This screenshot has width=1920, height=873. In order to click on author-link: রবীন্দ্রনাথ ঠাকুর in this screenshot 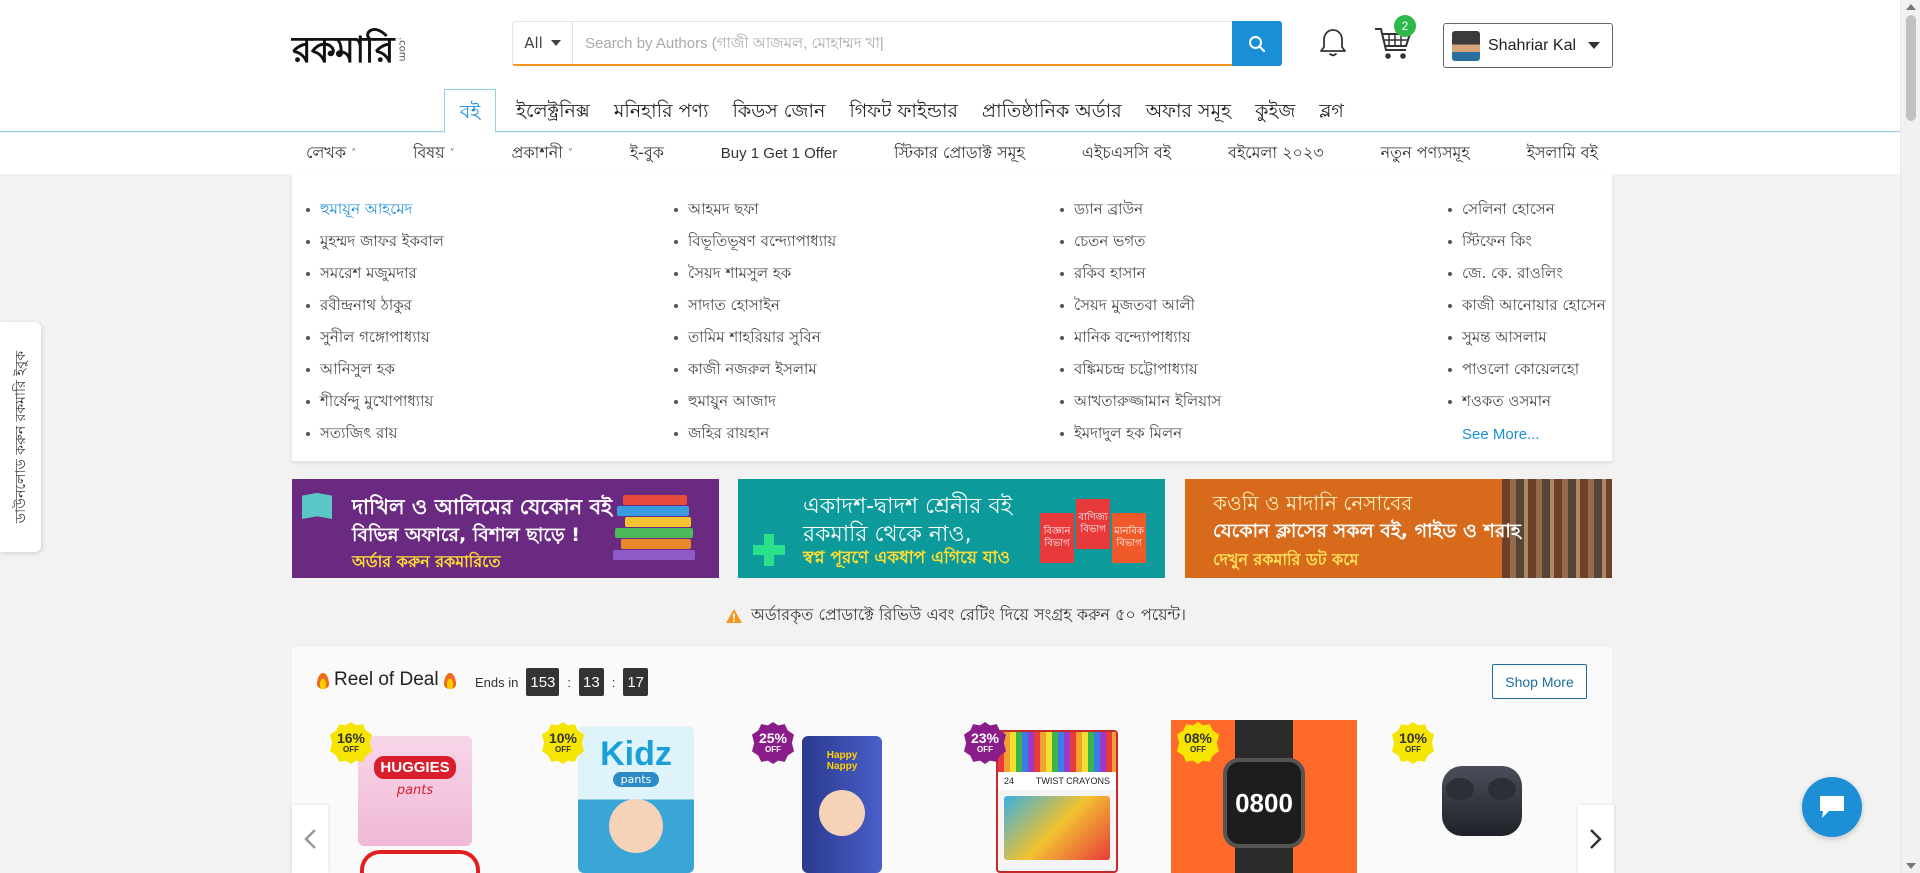, I will do `click(375, 306)`.